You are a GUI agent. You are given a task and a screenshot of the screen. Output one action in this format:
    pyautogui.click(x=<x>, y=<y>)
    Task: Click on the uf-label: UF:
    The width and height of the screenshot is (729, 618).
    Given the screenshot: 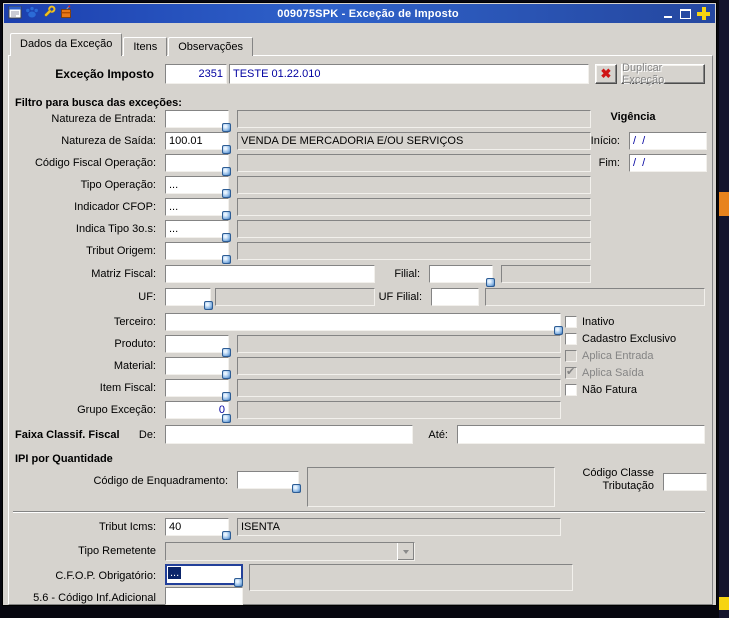 What is the action you would take?
    pyautogui.click(x=147, y=297)
    